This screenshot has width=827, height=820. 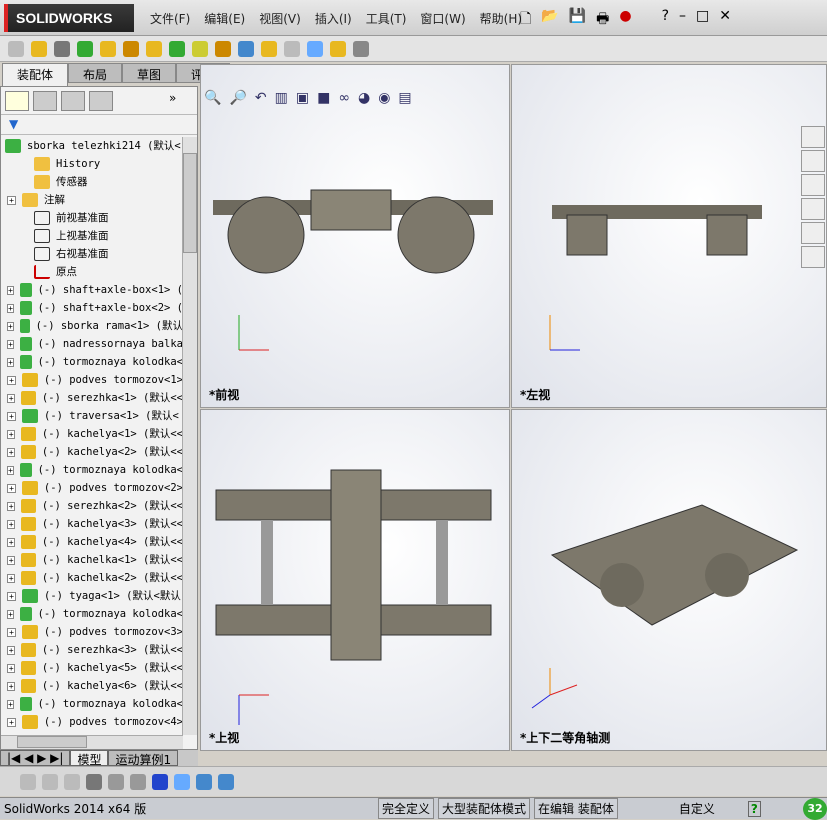 I want to click on tree-root: sborka telezhki214 (默认<, so click(x=92, y=146).